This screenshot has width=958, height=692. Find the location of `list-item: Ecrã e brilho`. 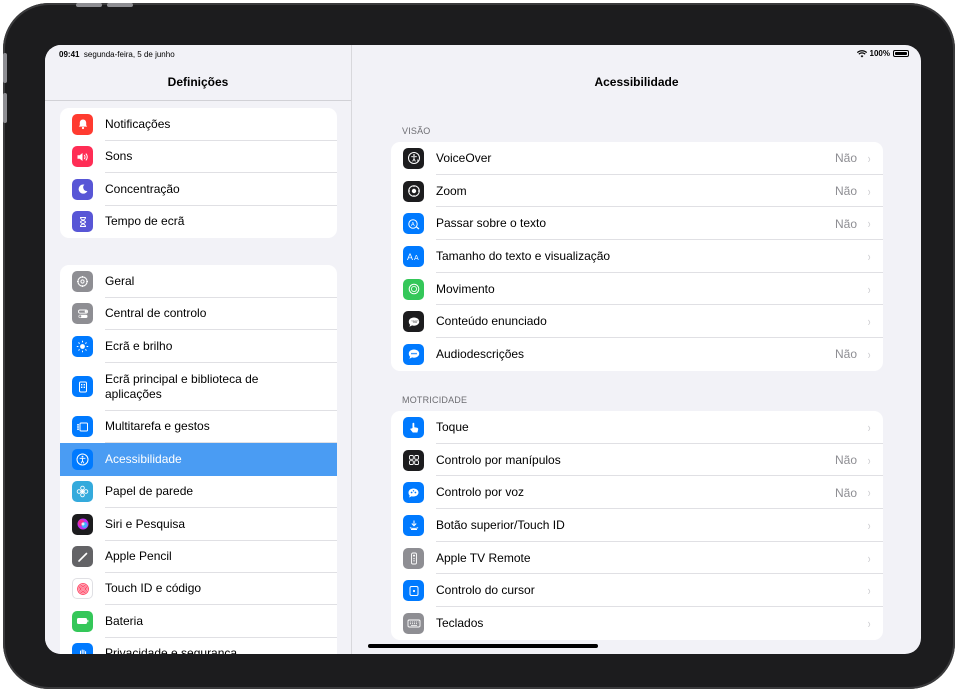

list-item: Ecrã e brilho is located at coordinates (198, 346).